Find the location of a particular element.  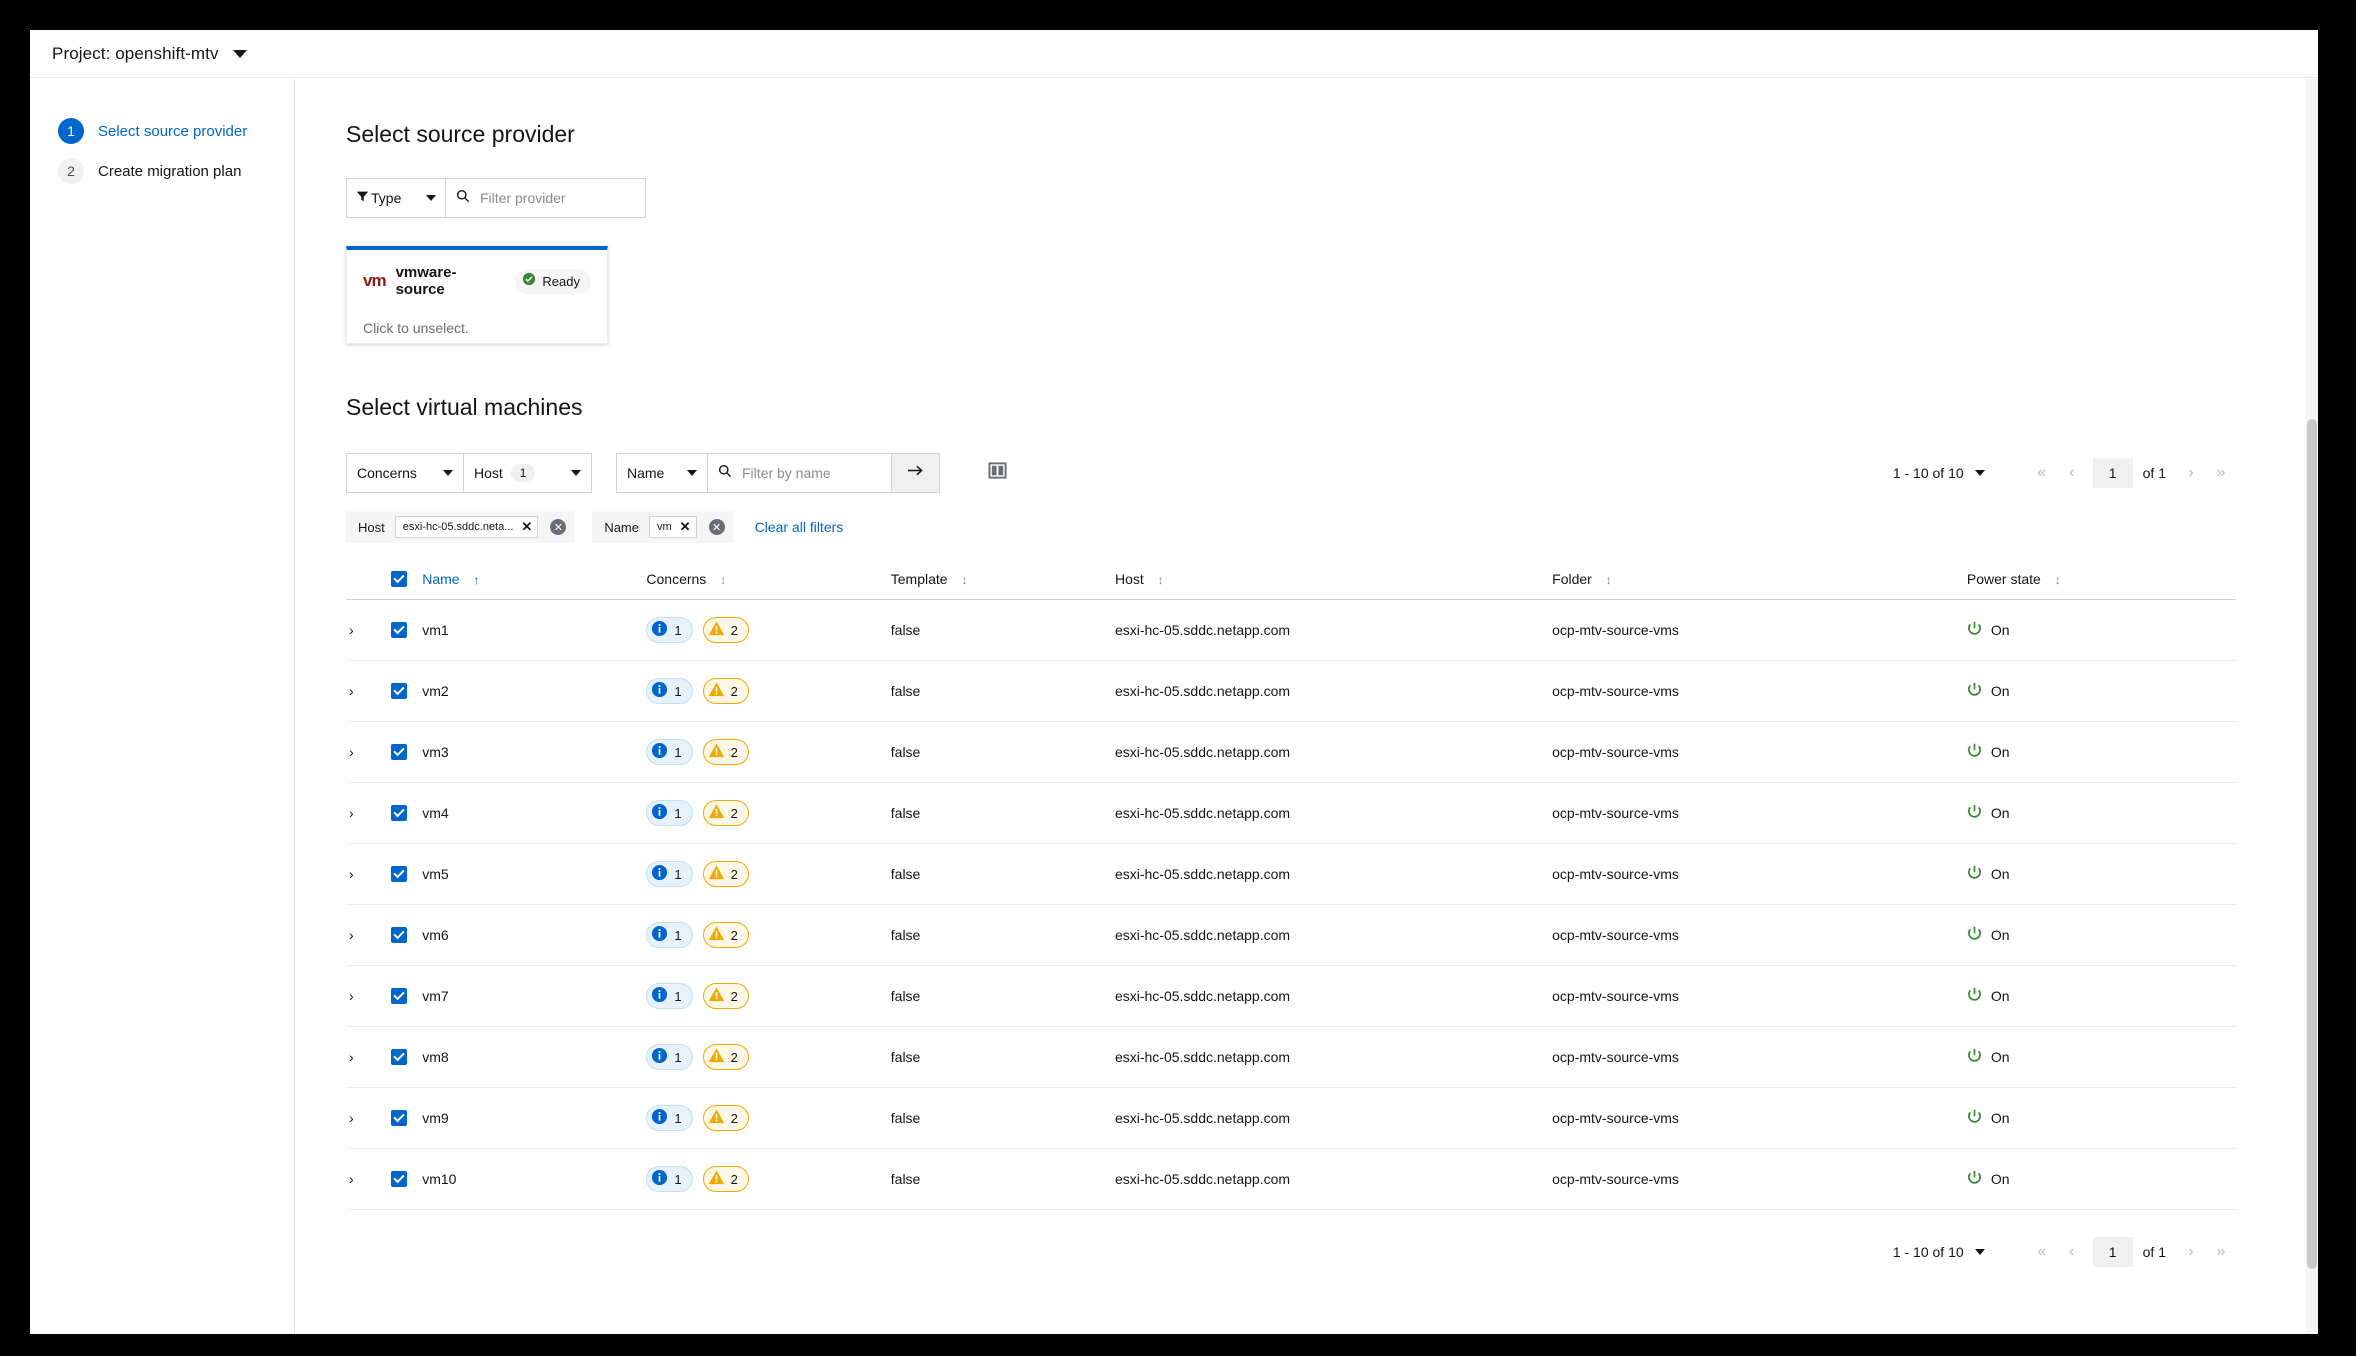

host-filter-select: Host 1 is located at coordinates (528, 473).